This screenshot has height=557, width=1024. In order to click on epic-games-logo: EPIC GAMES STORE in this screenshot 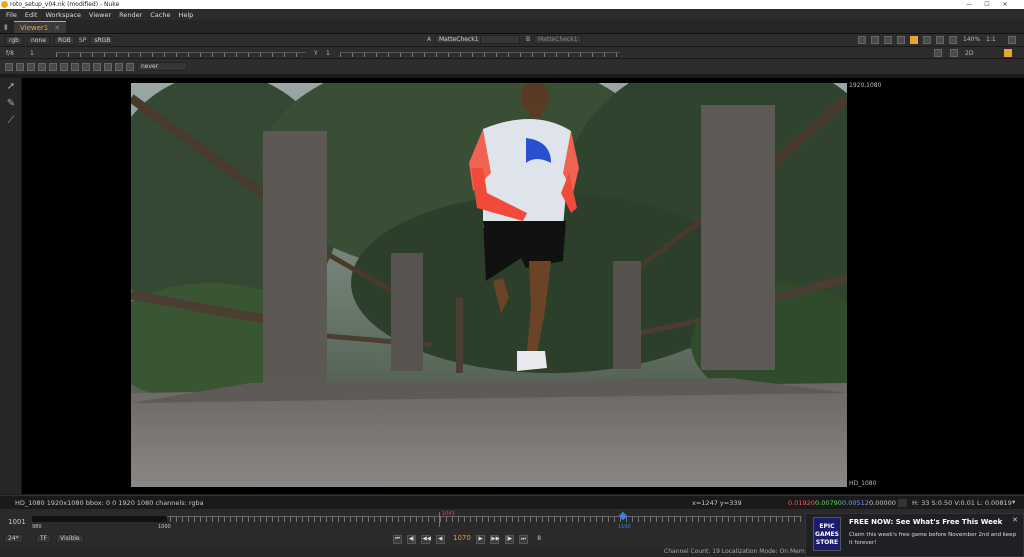, I will do `click(827, 534)`.